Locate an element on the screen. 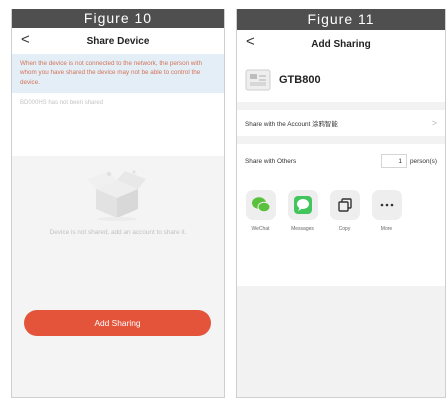 The height and width of the screenshot is (398, 446). share-wechat: WeChat is located at coordinates (260, 211).